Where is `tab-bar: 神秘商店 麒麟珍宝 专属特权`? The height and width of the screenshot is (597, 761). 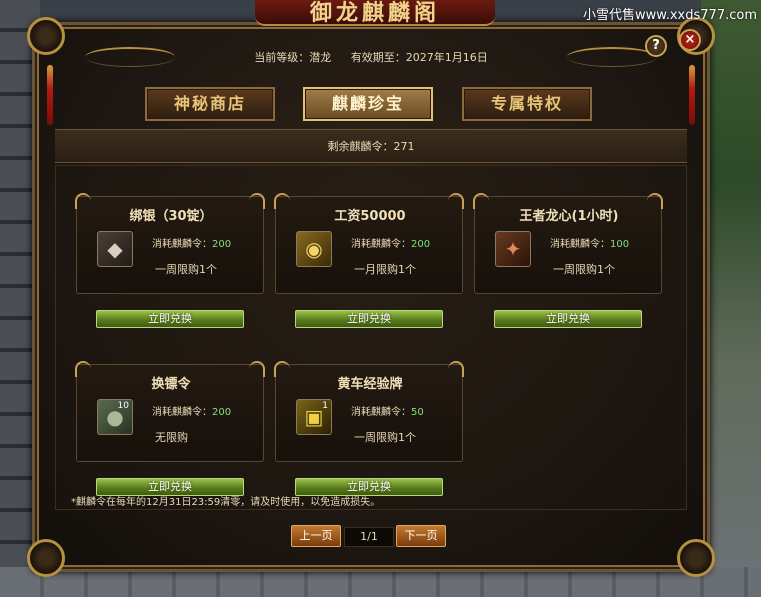
tab-bar: 神秘商店 麒麟珍宝 专属特权 is located at coordinates (380, 105).